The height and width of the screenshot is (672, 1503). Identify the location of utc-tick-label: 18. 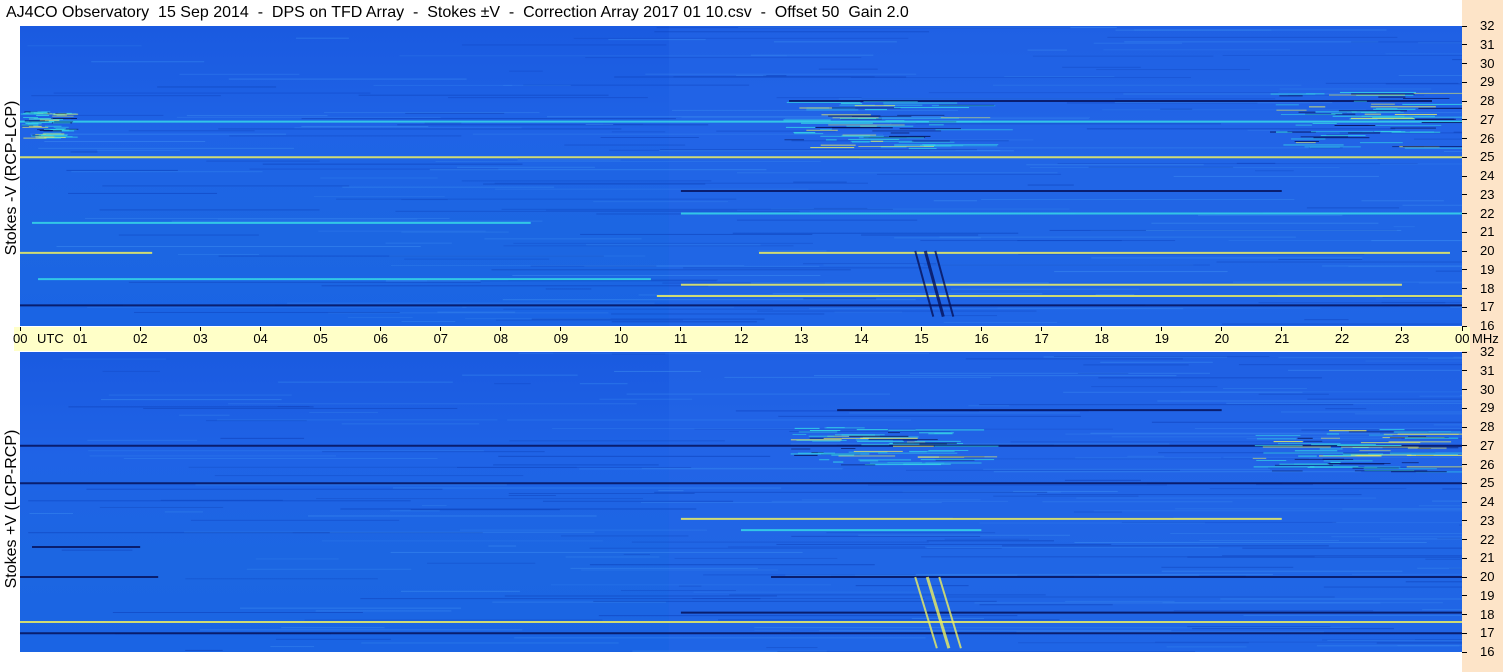
(1101, 338).